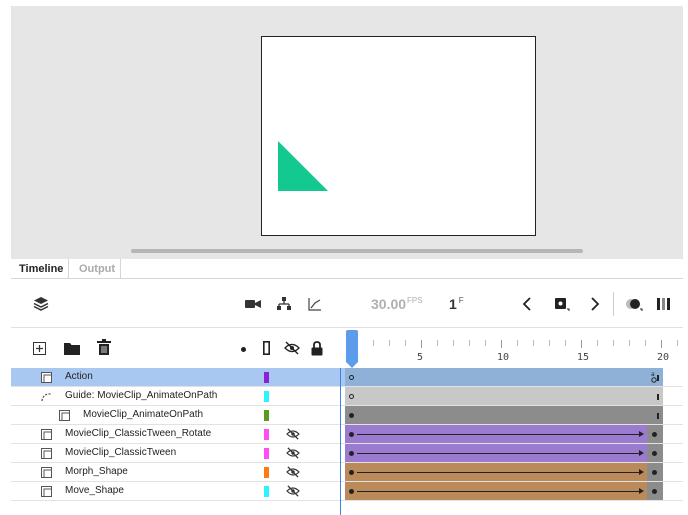 This screenshot has height=515, width=688. What do you see at coordinates (504, 377) in the screenshot?
I see `layer-frame-span: a` at bounding box center [504, 377].